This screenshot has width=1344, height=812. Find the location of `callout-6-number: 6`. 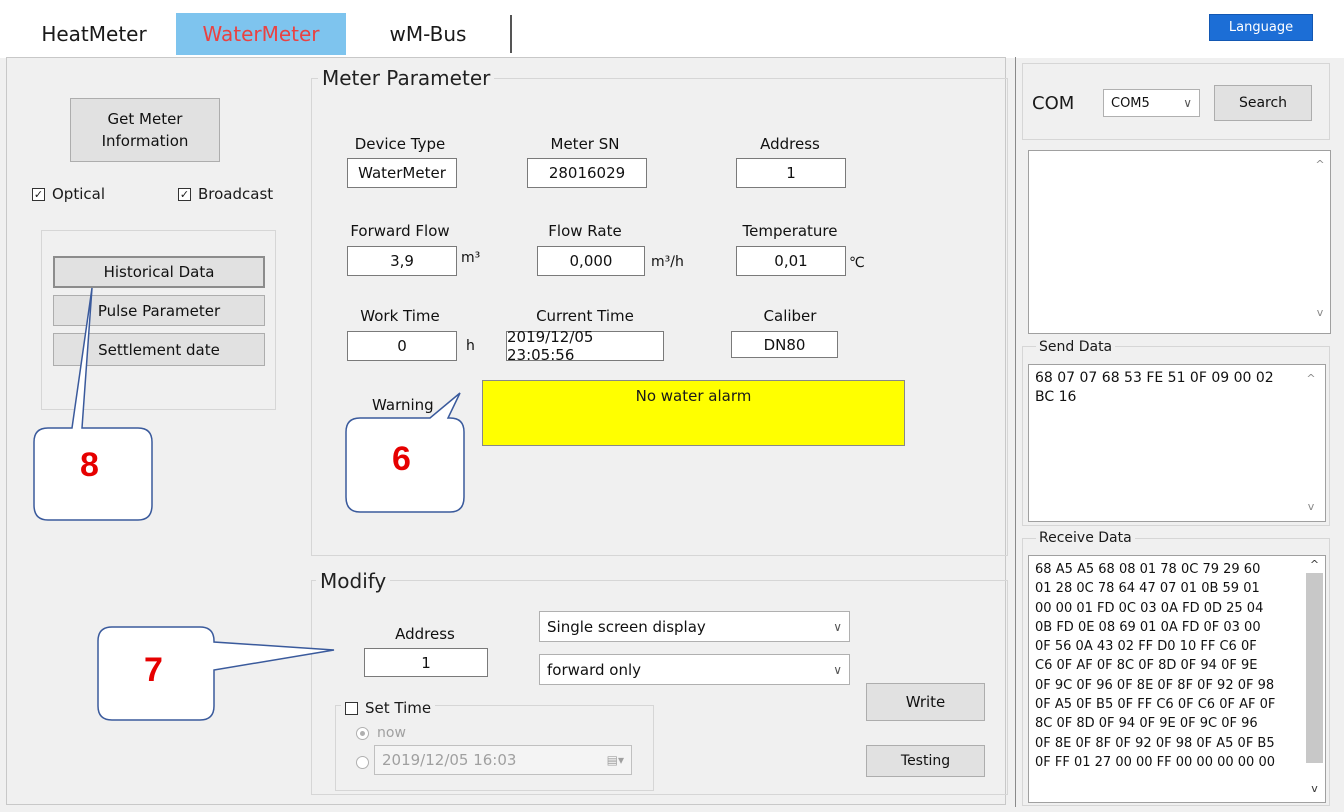

callout-6-number: 6 is located at coordinates (401, 459).